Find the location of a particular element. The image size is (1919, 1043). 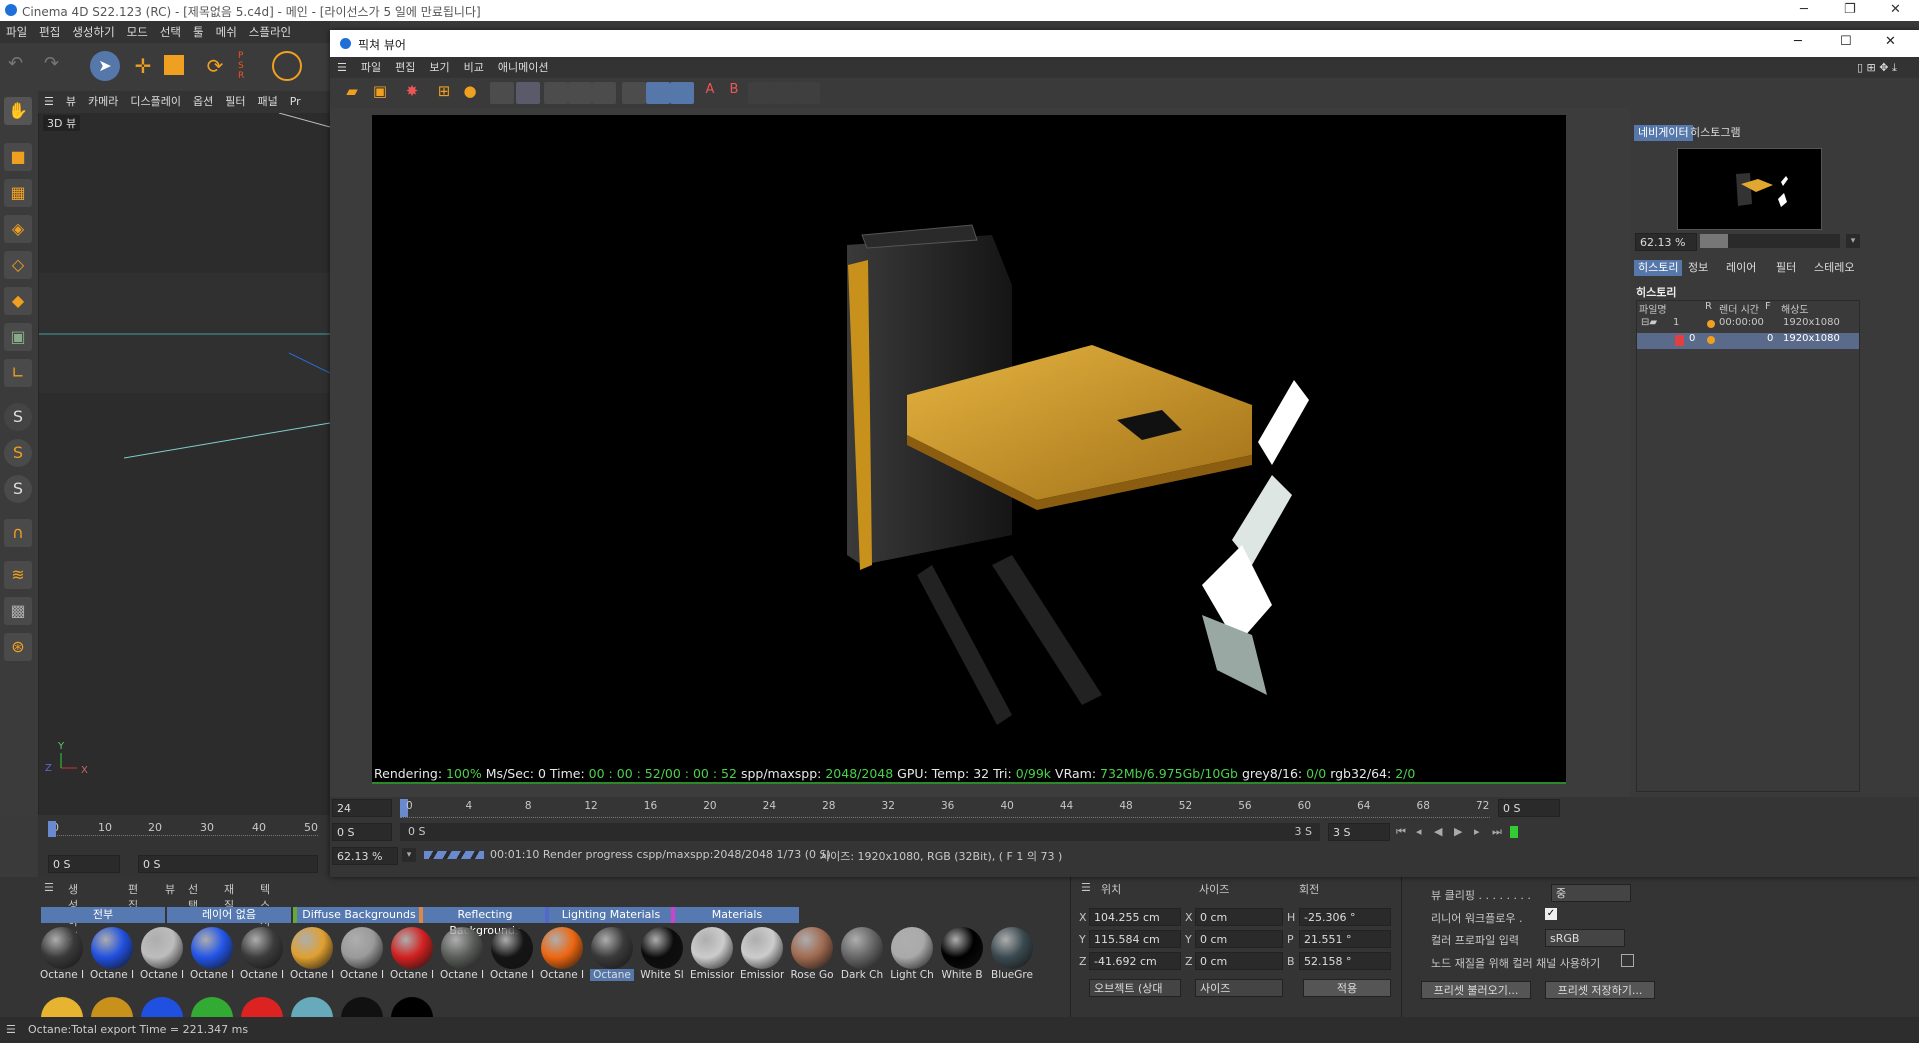

snap-icon-1: S is located at coordinates (18, 417).